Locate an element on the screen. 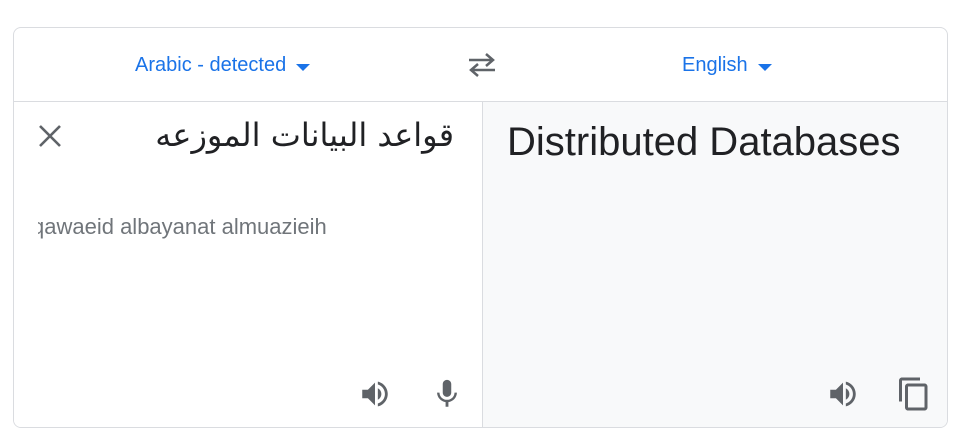 Image resolution: width=957 pixels, height=444 pixels. swap-arrows-icon is located at coordinates (482, 65).